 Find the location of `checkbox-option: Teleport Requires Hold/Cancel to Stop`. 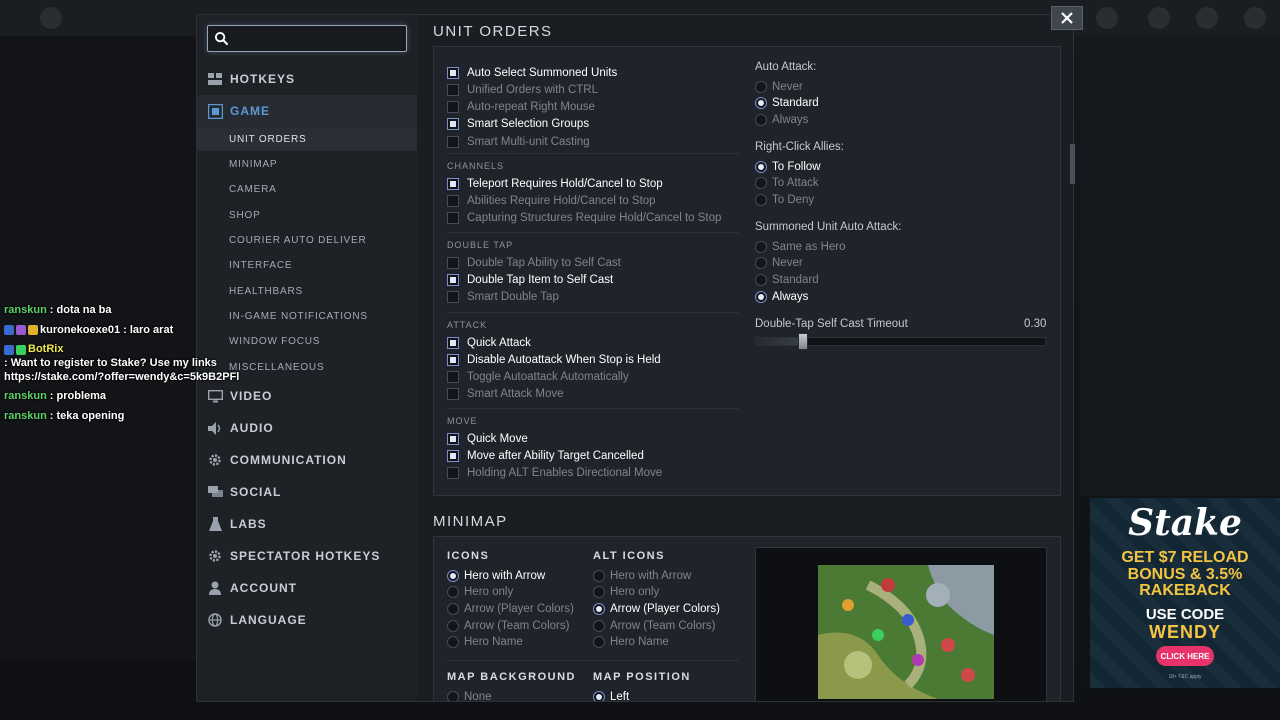

checkbox-option: Teleport Requires Hold/Cancel to Stop is located at coordinates (555, 183).